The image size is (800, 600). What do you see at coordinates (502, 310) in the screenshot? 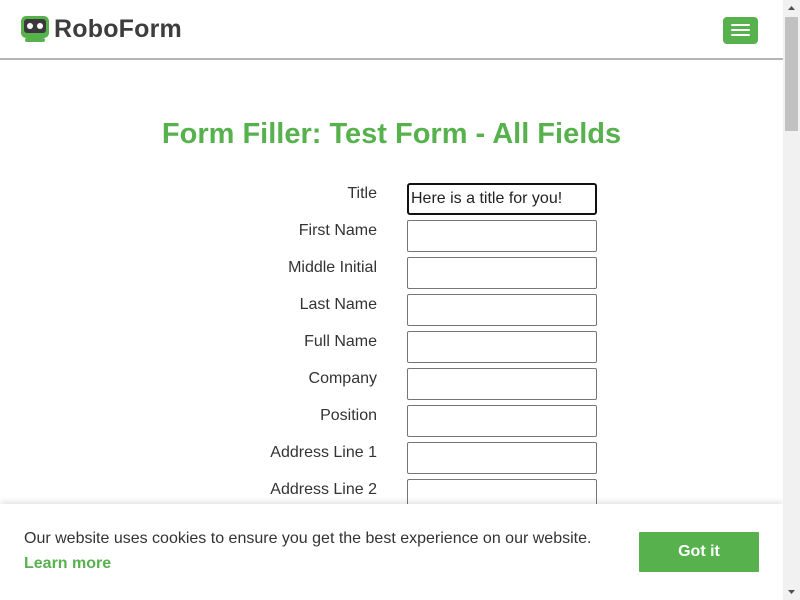
I see `last-name-input` at bounding box center [502, 310].